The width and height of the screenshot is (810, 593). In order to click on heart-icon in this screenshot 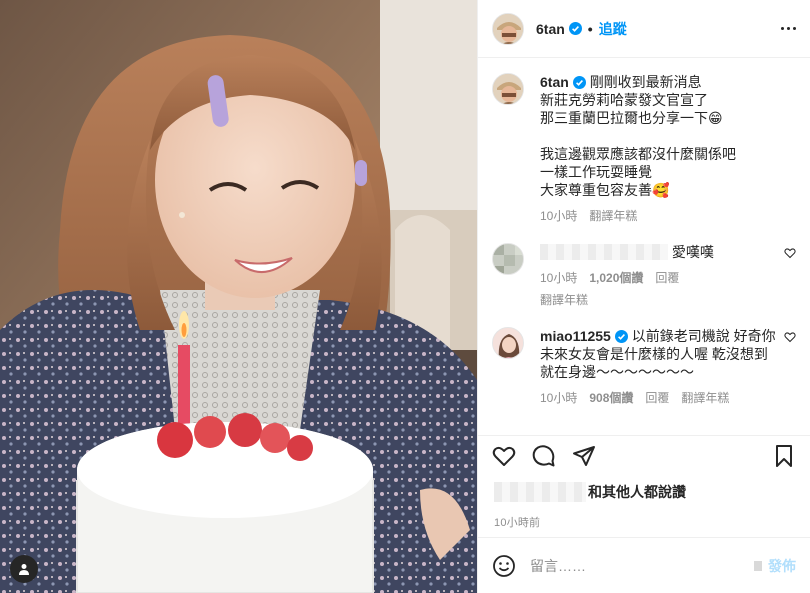, I will do `click(504, 456)`.